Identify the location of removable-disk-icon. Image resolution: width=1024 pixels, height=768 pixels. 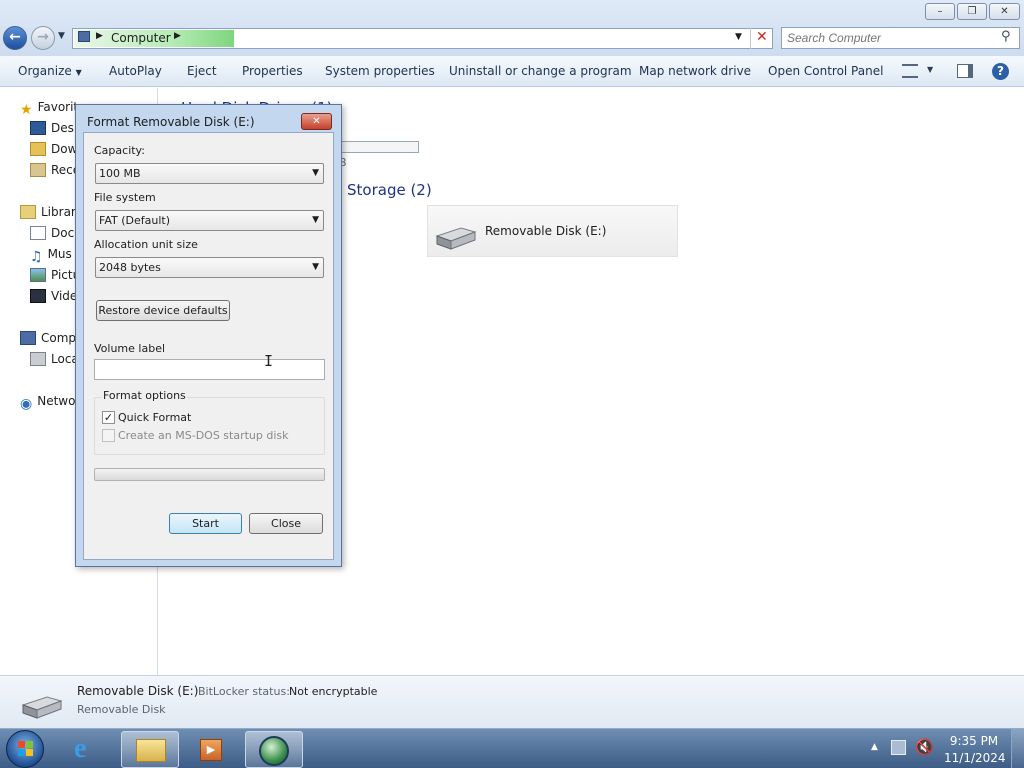
(42, 707).